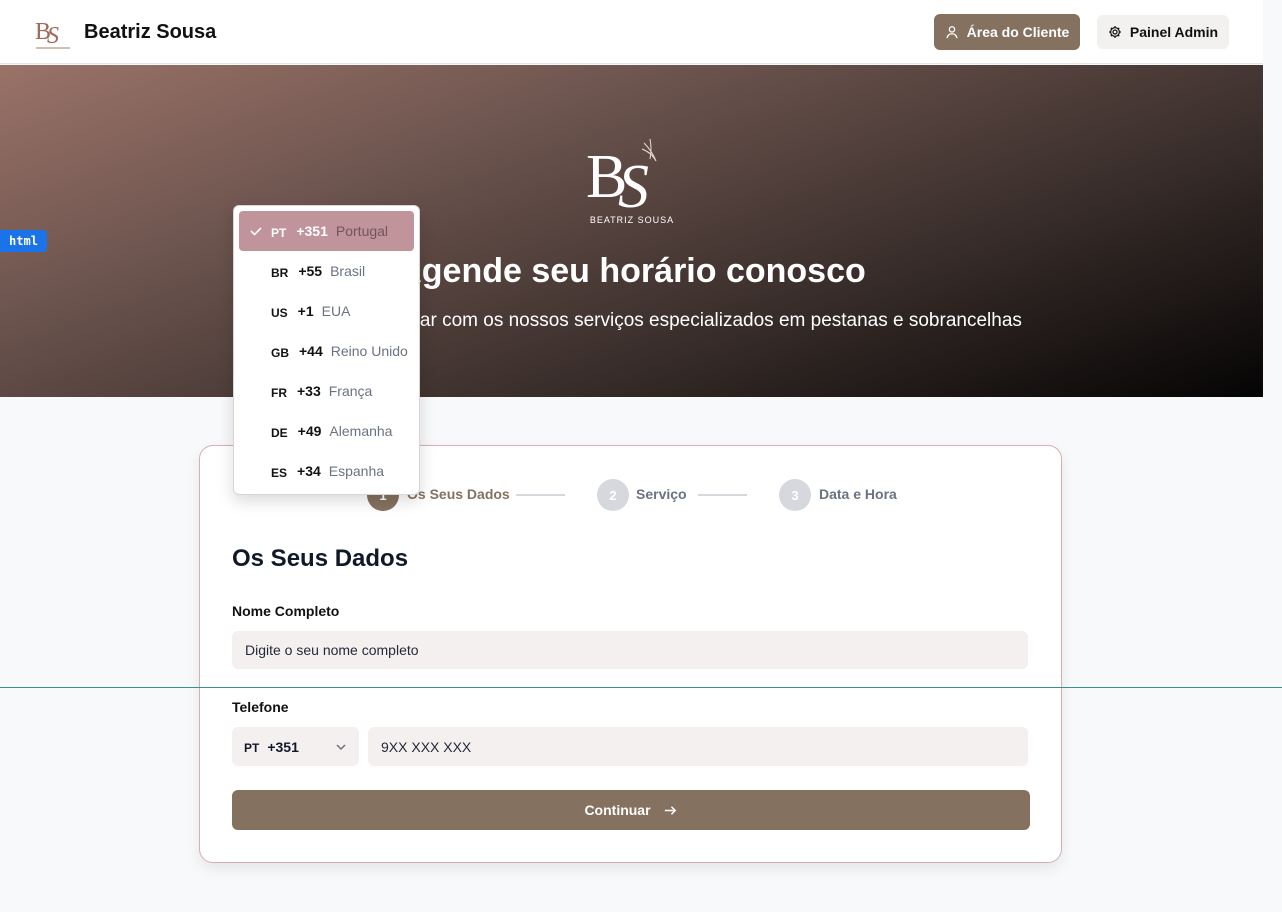 The image size is (1282, 912). Describe the element at coordinates (286, 611) in the screenshot. I see `name-label: Nome Completo` at that location.